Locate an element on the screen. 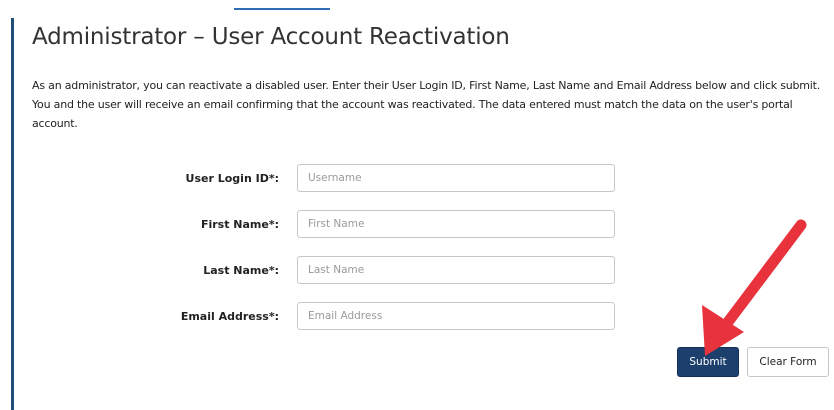  form-row-login-id: User Login ID*: is located at coordinates (417, 179).